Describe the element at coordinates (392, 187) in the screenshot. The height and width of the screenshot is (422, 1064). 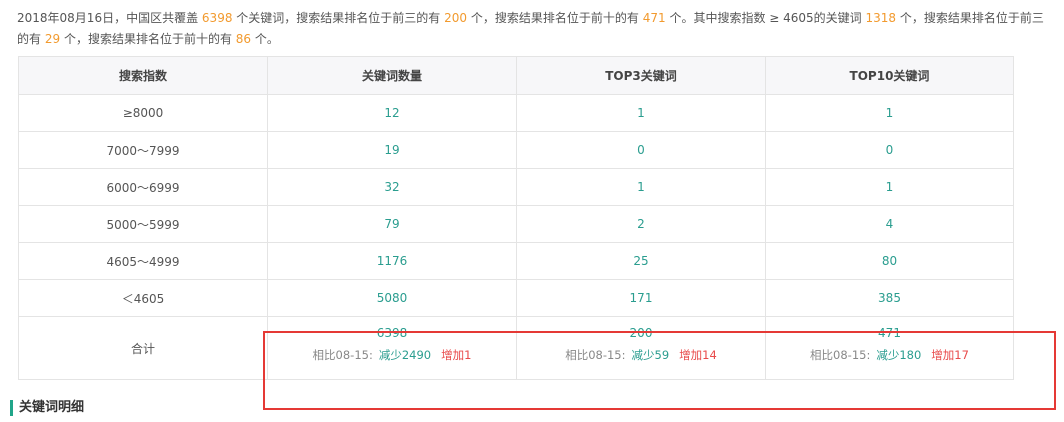
I see `keyword-count: 32` at that location.